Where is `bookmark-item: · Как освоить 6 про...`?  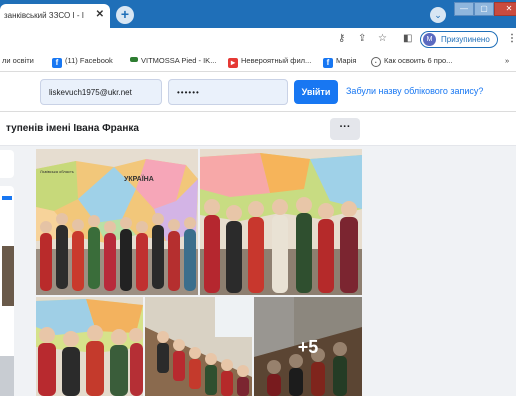
bookmark-item: · Как освоить 6 про... is located at coordinates (411, 61).